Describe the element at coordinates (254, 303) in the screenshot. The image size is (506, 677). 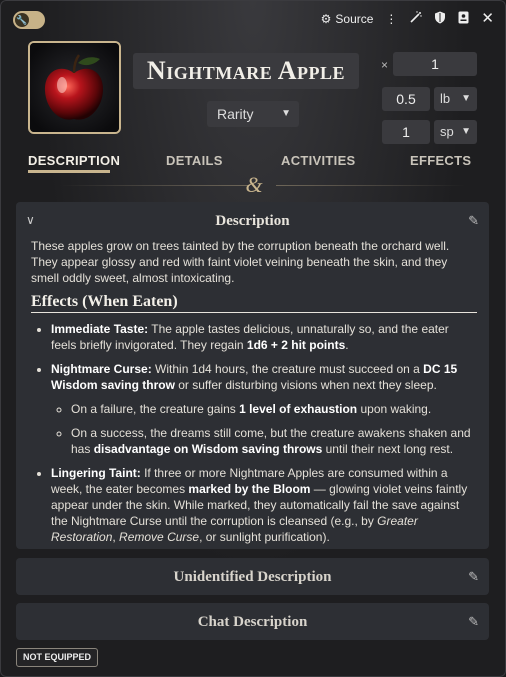
I see `effects-heading: Effects (When Eaten)` at that location.